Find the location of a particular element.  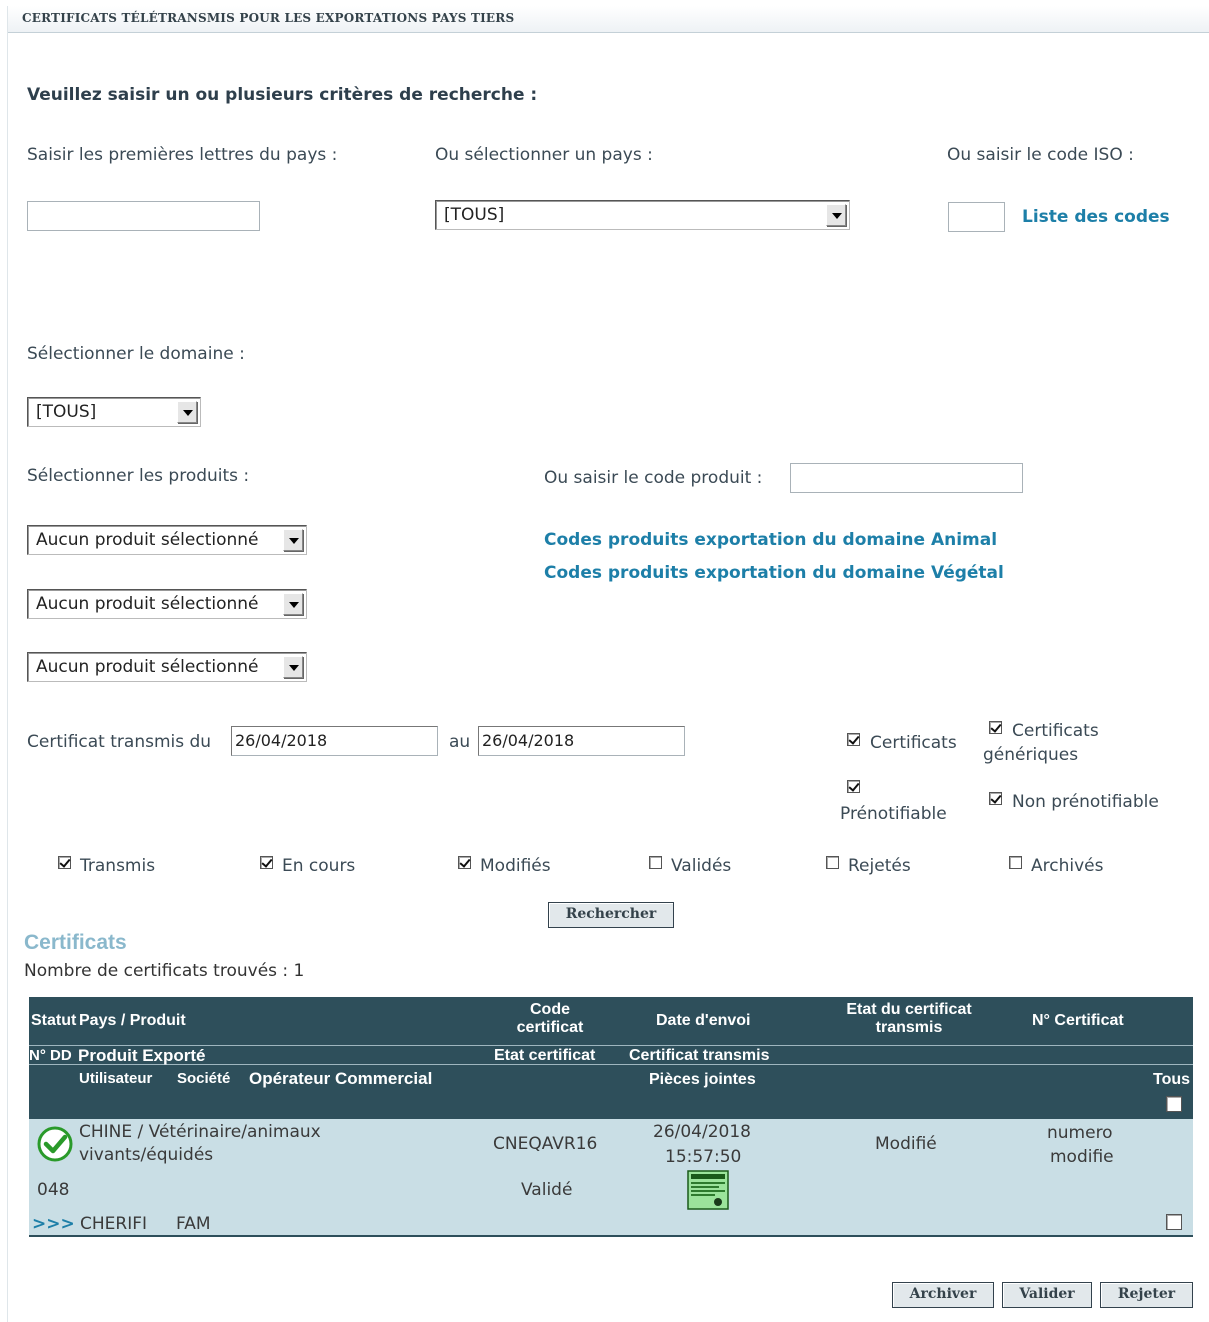

product-select-2: Aucun produit sélectionné is located at coordinates (167, 604).